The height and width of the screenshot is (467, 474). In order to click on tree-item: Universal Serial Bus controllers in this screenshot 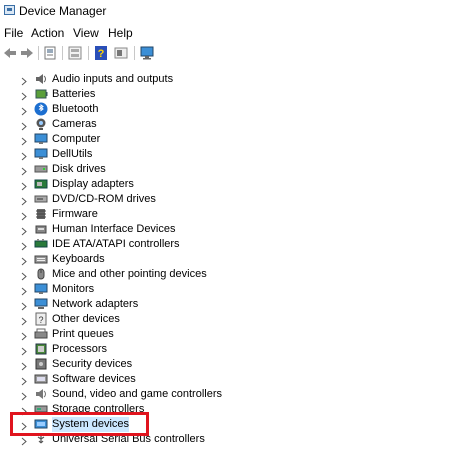, I will do `click(237, 439)`.